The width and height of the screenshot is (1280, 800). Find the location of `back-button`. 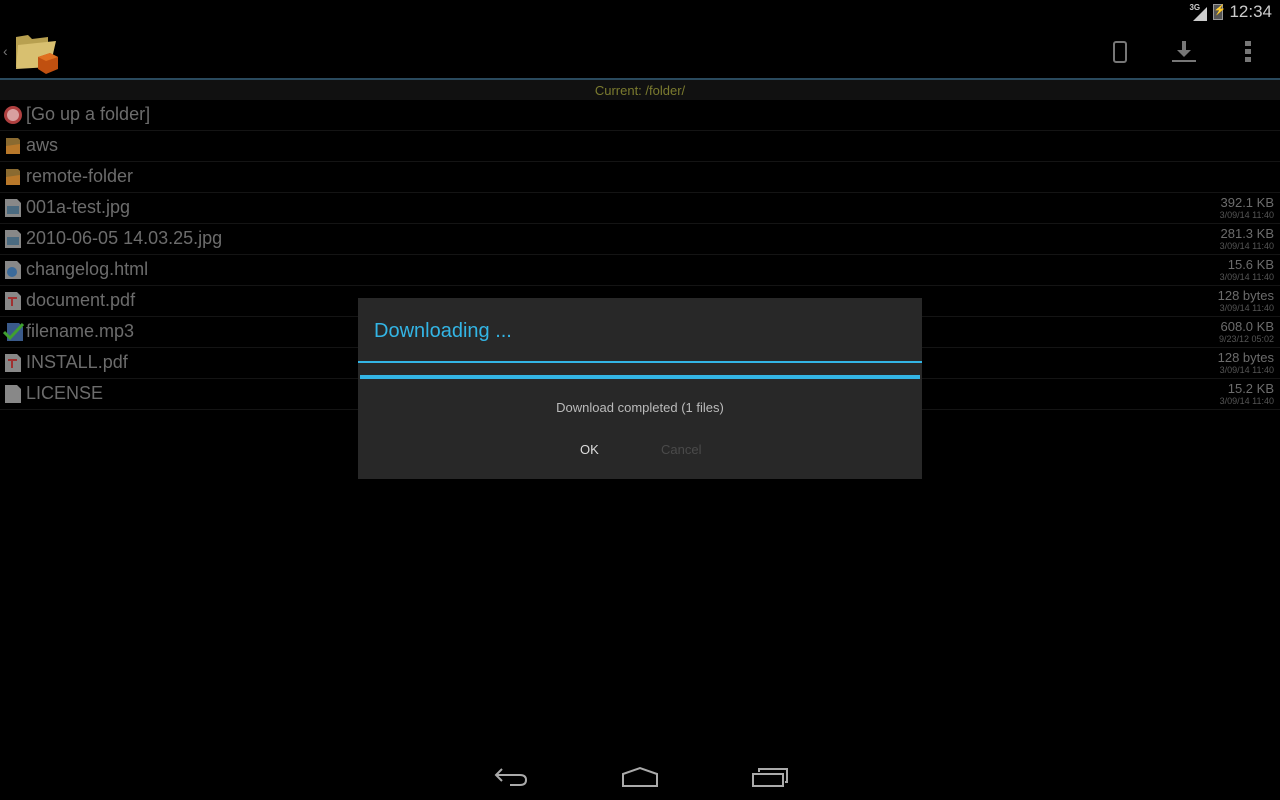

back-button is located at coordinates (512, 777).